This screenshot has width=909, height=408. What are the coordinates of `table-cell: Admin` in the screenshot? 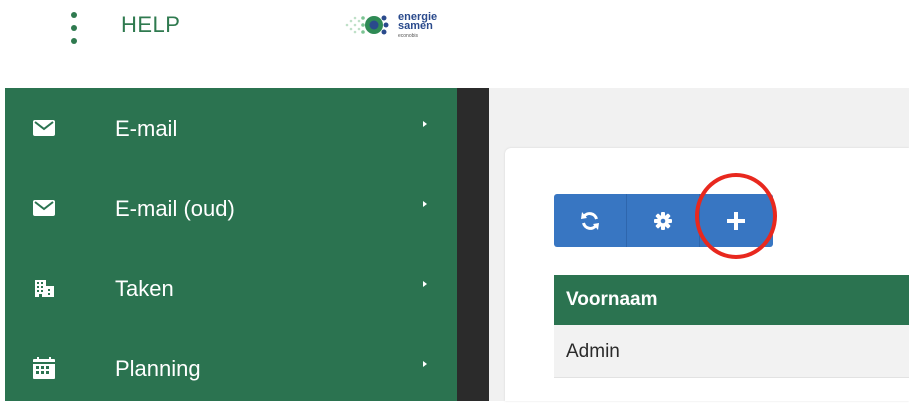 It's located at (593, 351).